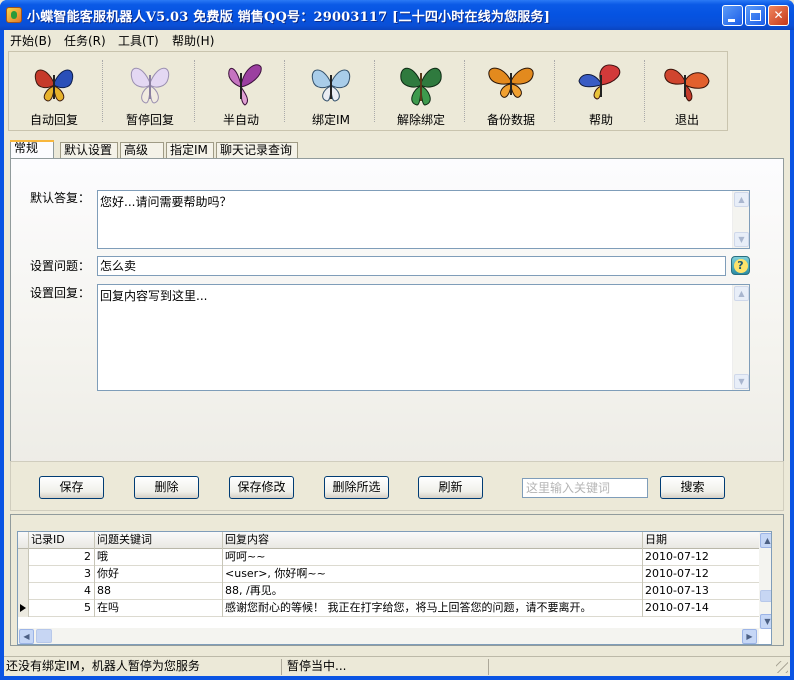 This screenshot has width=794, height=680. Describe the element at coordinates (599, 82) in the screenshot. I see `butterfly-red-icon` at that location.